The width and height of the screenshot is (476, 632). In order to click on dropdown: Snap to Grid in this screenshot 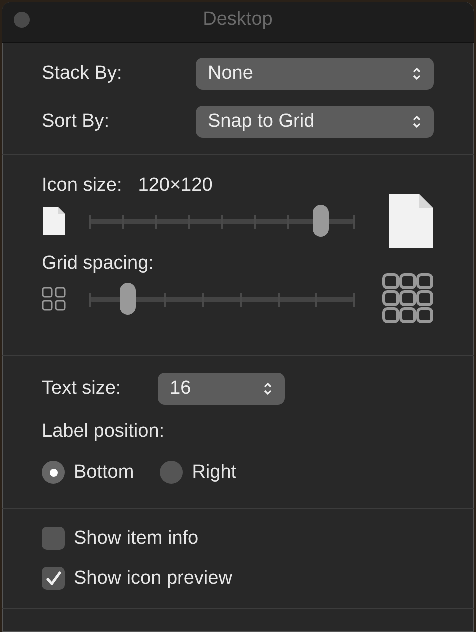, I will do `click(315, 122)`.